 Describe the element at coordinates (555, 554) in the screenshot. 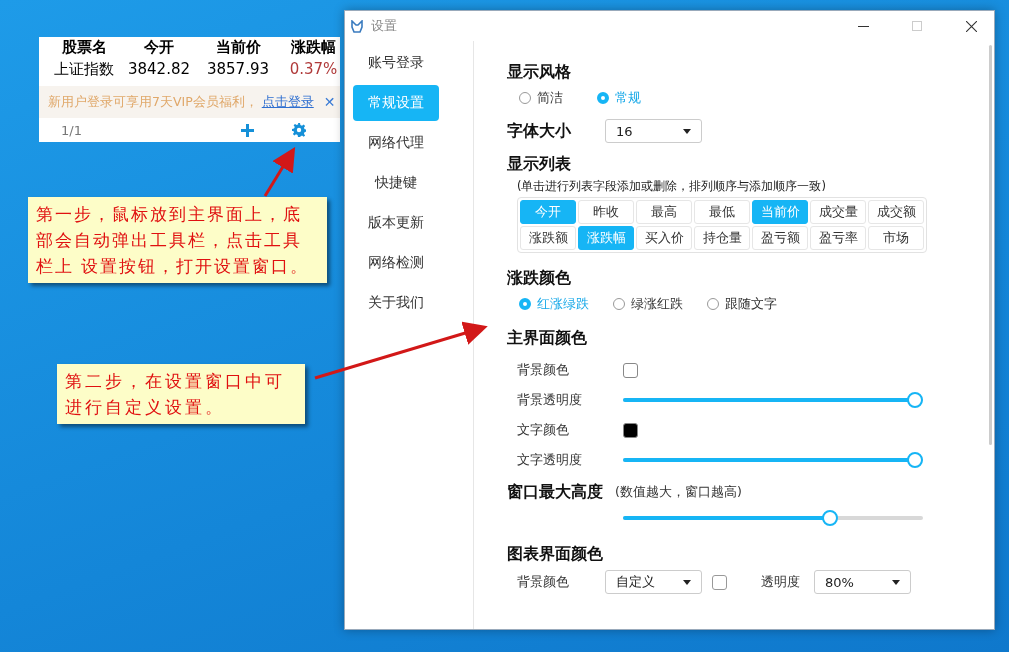

I see `section-title: 图表界面颜色` at that location.